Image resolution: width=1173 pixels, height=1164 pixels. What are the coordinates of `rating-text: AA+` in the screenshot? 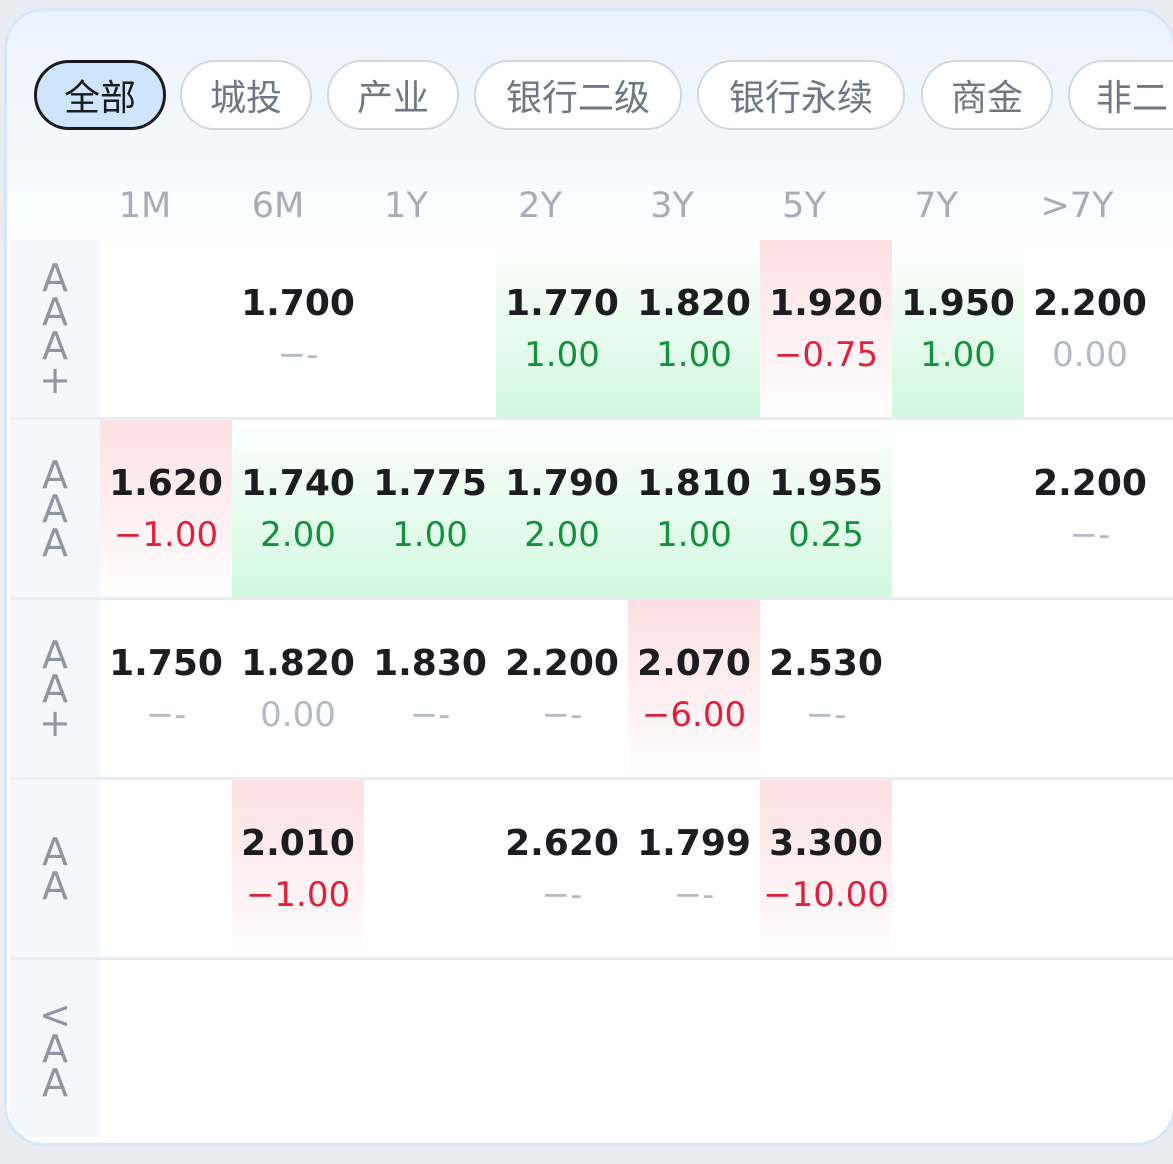 It's located at (55, 688).